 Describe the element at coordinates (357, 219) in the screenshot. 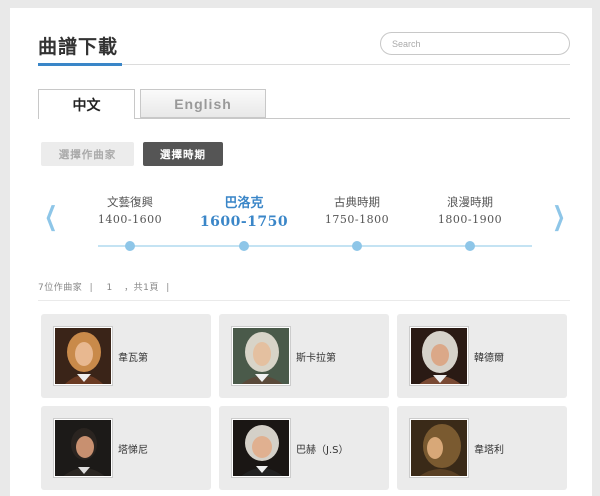

I see `period-years: 1750-1800` at that location.